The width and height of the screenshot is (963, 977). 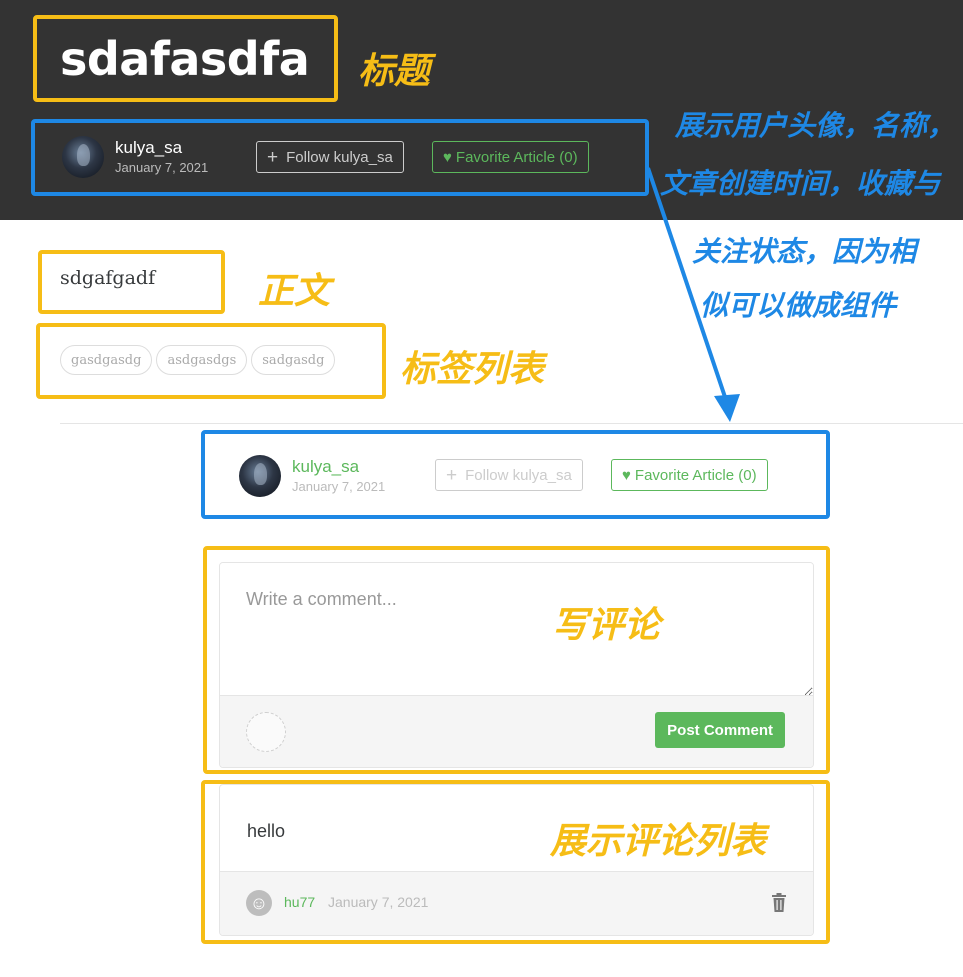 I want to click on annotation-write-comment: 写评论, so click(x=606, y=625).